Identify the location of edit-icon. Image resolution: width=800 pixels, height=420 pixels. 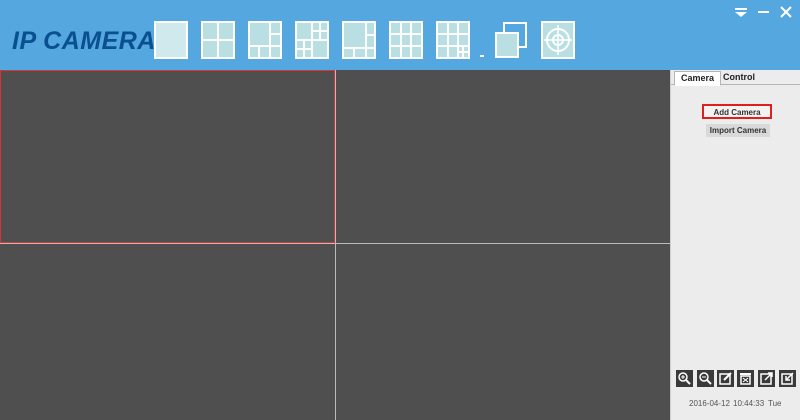
(725, 378).